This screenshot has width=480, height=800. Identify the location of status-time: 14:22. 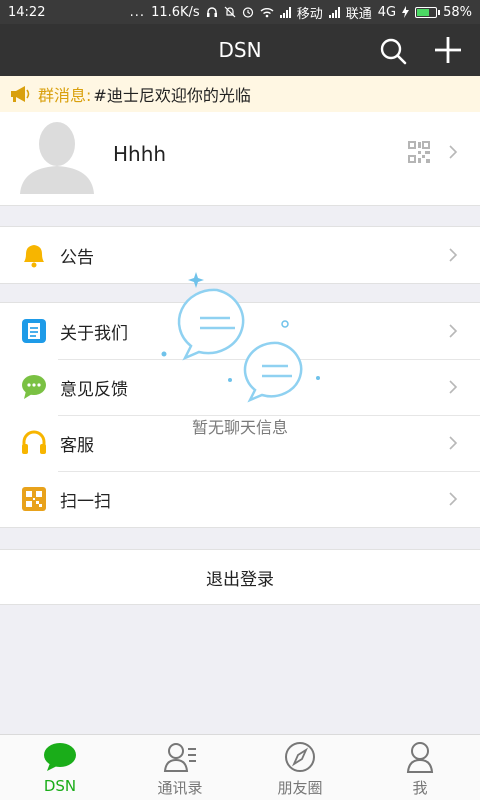
(27, 12).